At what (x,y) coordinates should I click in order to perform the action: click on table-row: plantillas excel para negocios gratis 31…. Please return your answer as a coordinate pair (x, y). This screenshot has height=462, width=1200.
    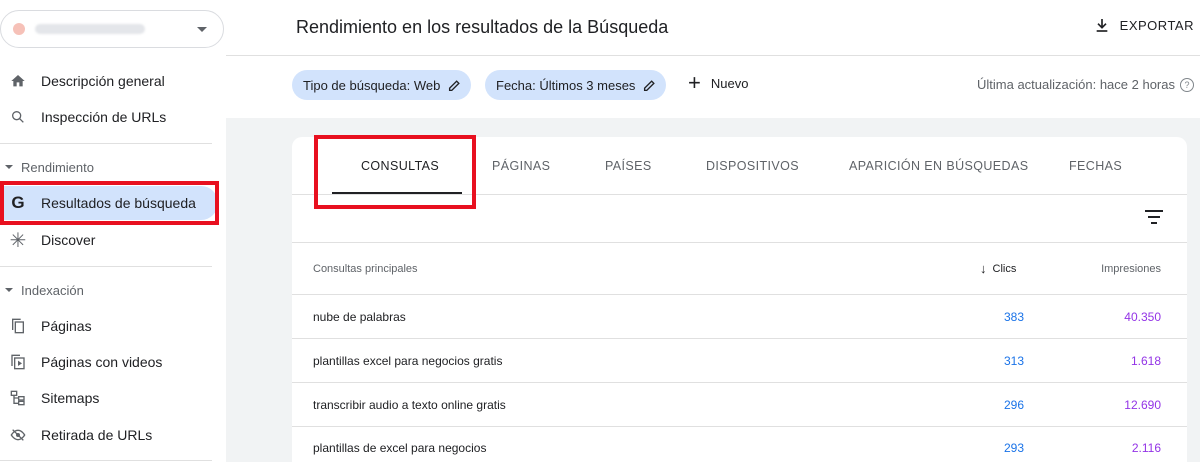
    Looking at the image, I should click on (739, 361).